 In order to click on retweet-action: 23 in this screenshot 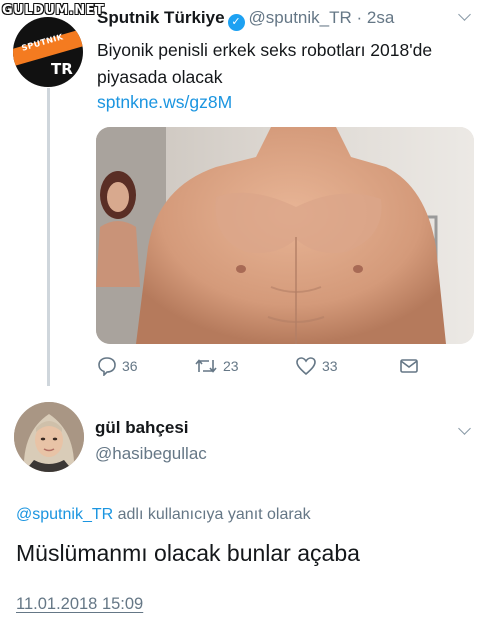, I will do `click(216, 366)`.